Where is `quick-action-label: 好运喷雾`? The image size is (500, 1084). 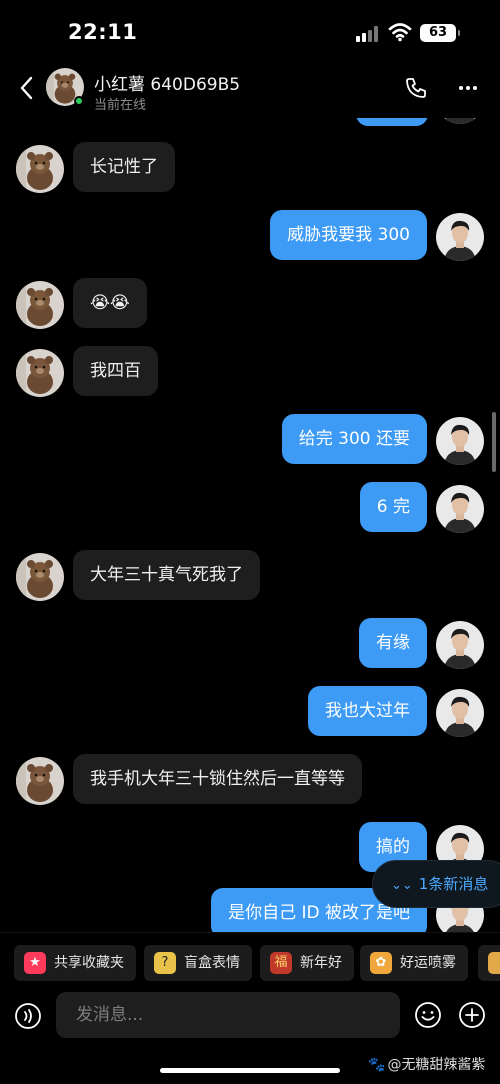 quick-action-label: 好运喷雾 is located at coordinates (428, 963).